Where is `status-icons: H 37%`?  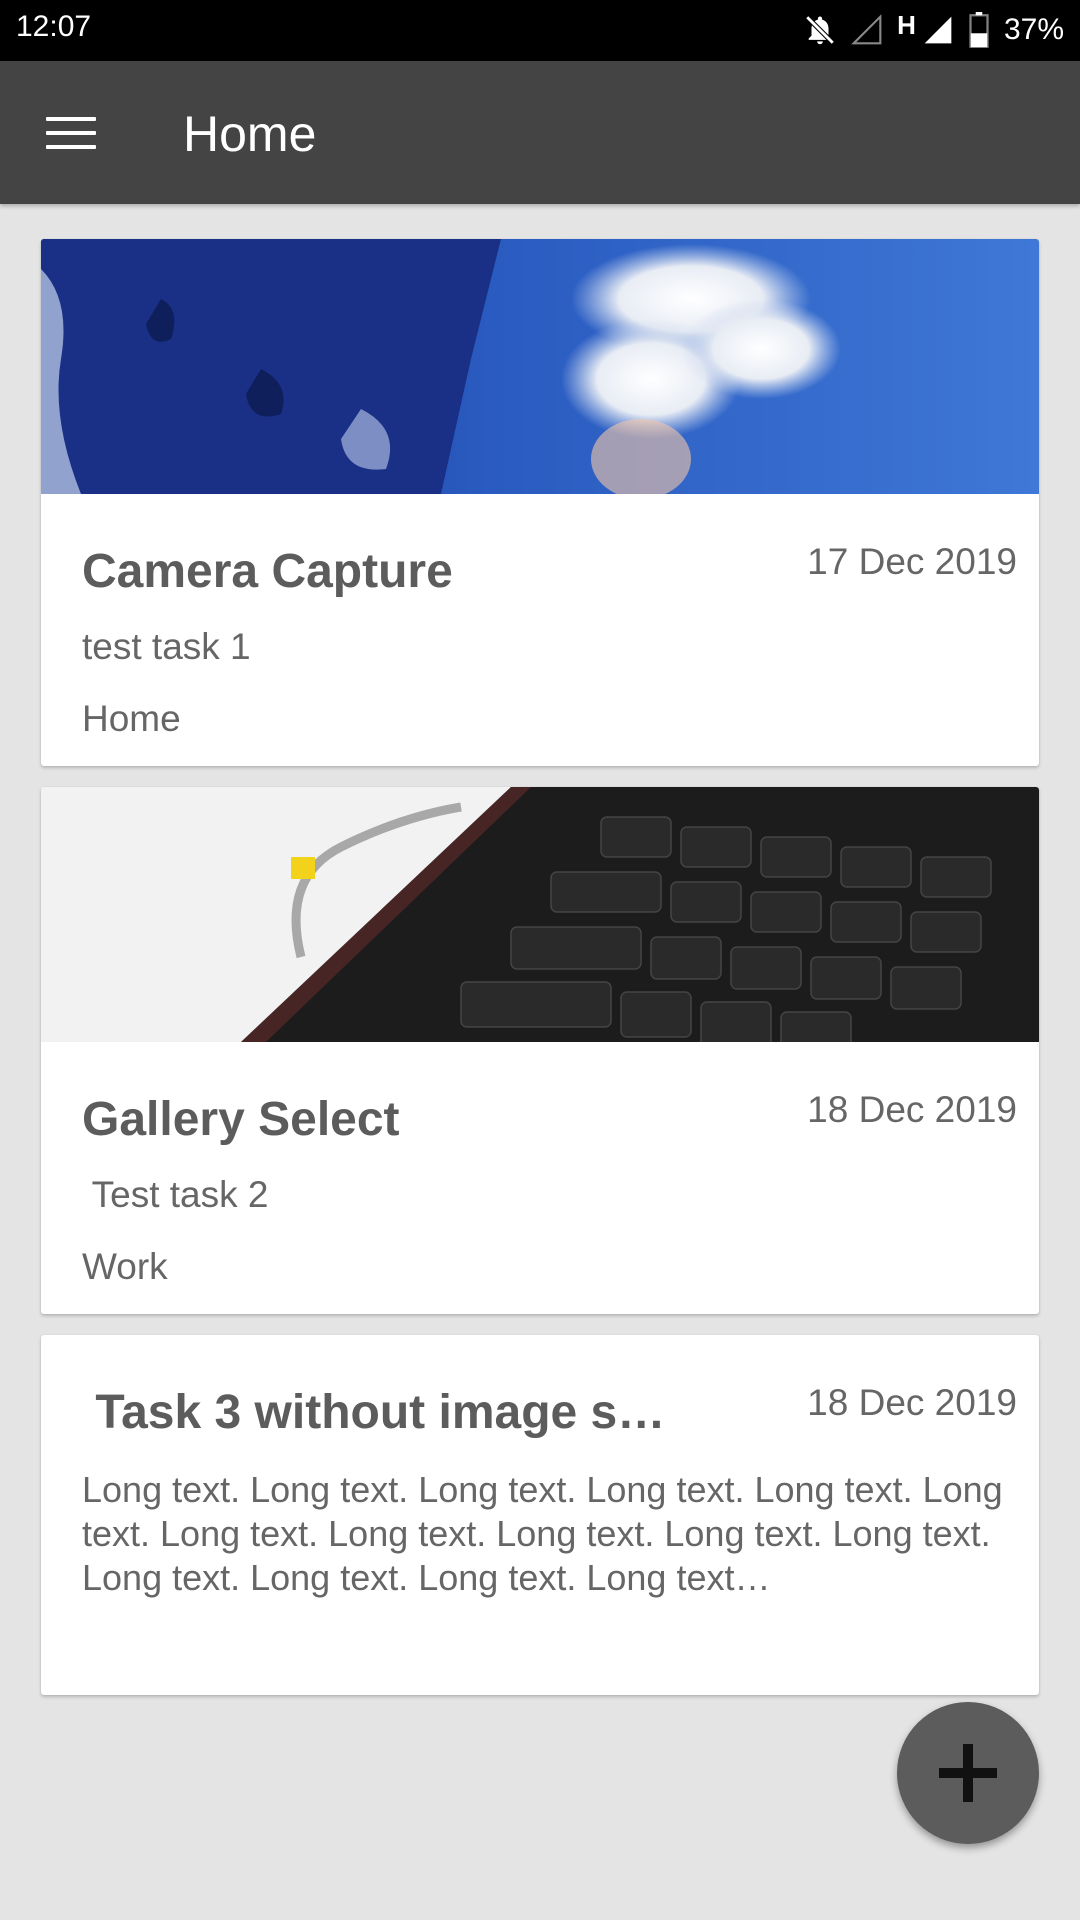 status-icons: H 37% is located at coordinates (933, 30).